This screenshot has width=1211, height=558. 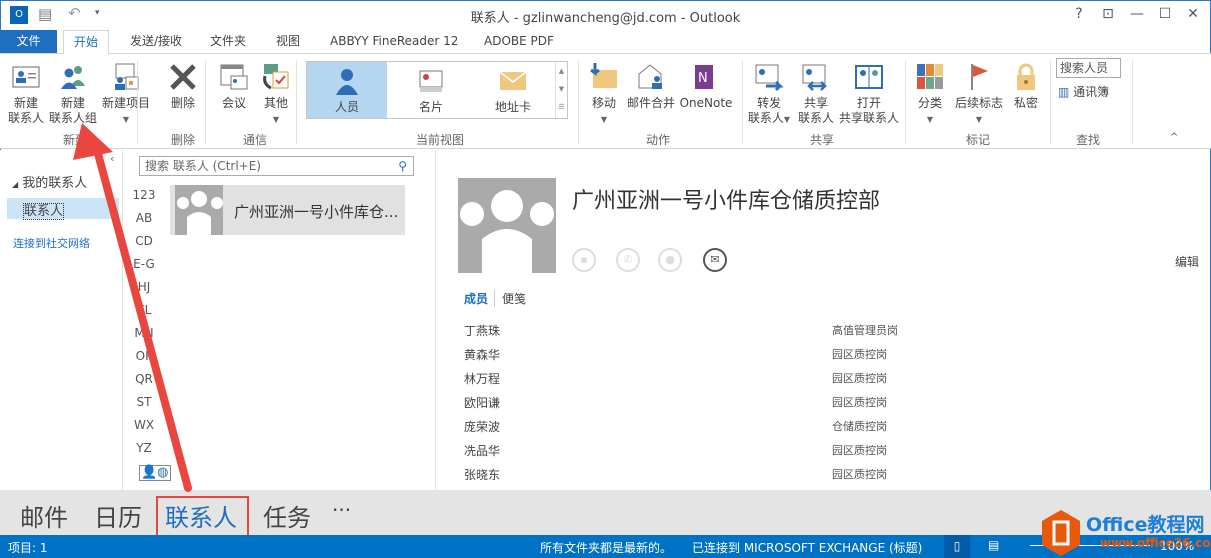 I want to click on member-name: 冼品华, so click(x=482, y=450).